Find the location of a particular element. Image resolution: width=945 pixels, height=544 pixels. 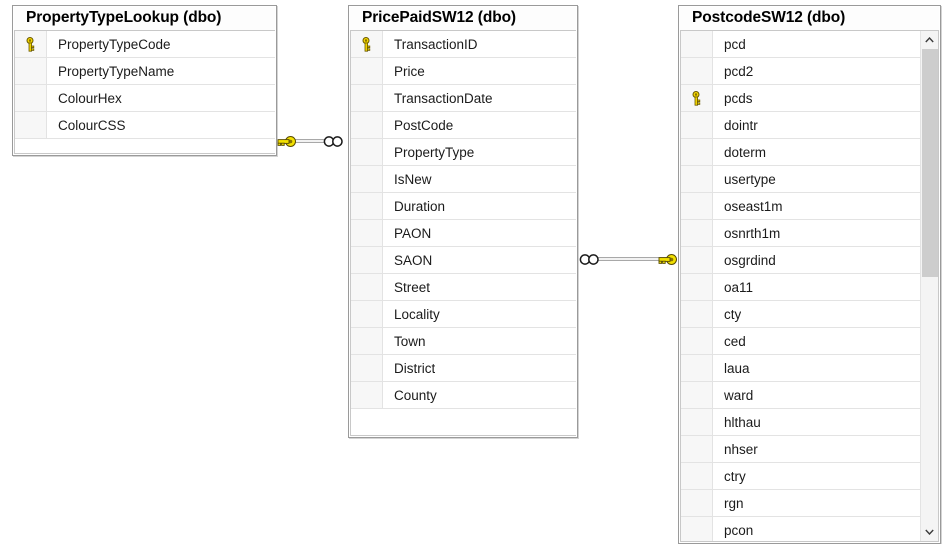

field-row: PropertyTypeCode is located at coordinates (145, 44).